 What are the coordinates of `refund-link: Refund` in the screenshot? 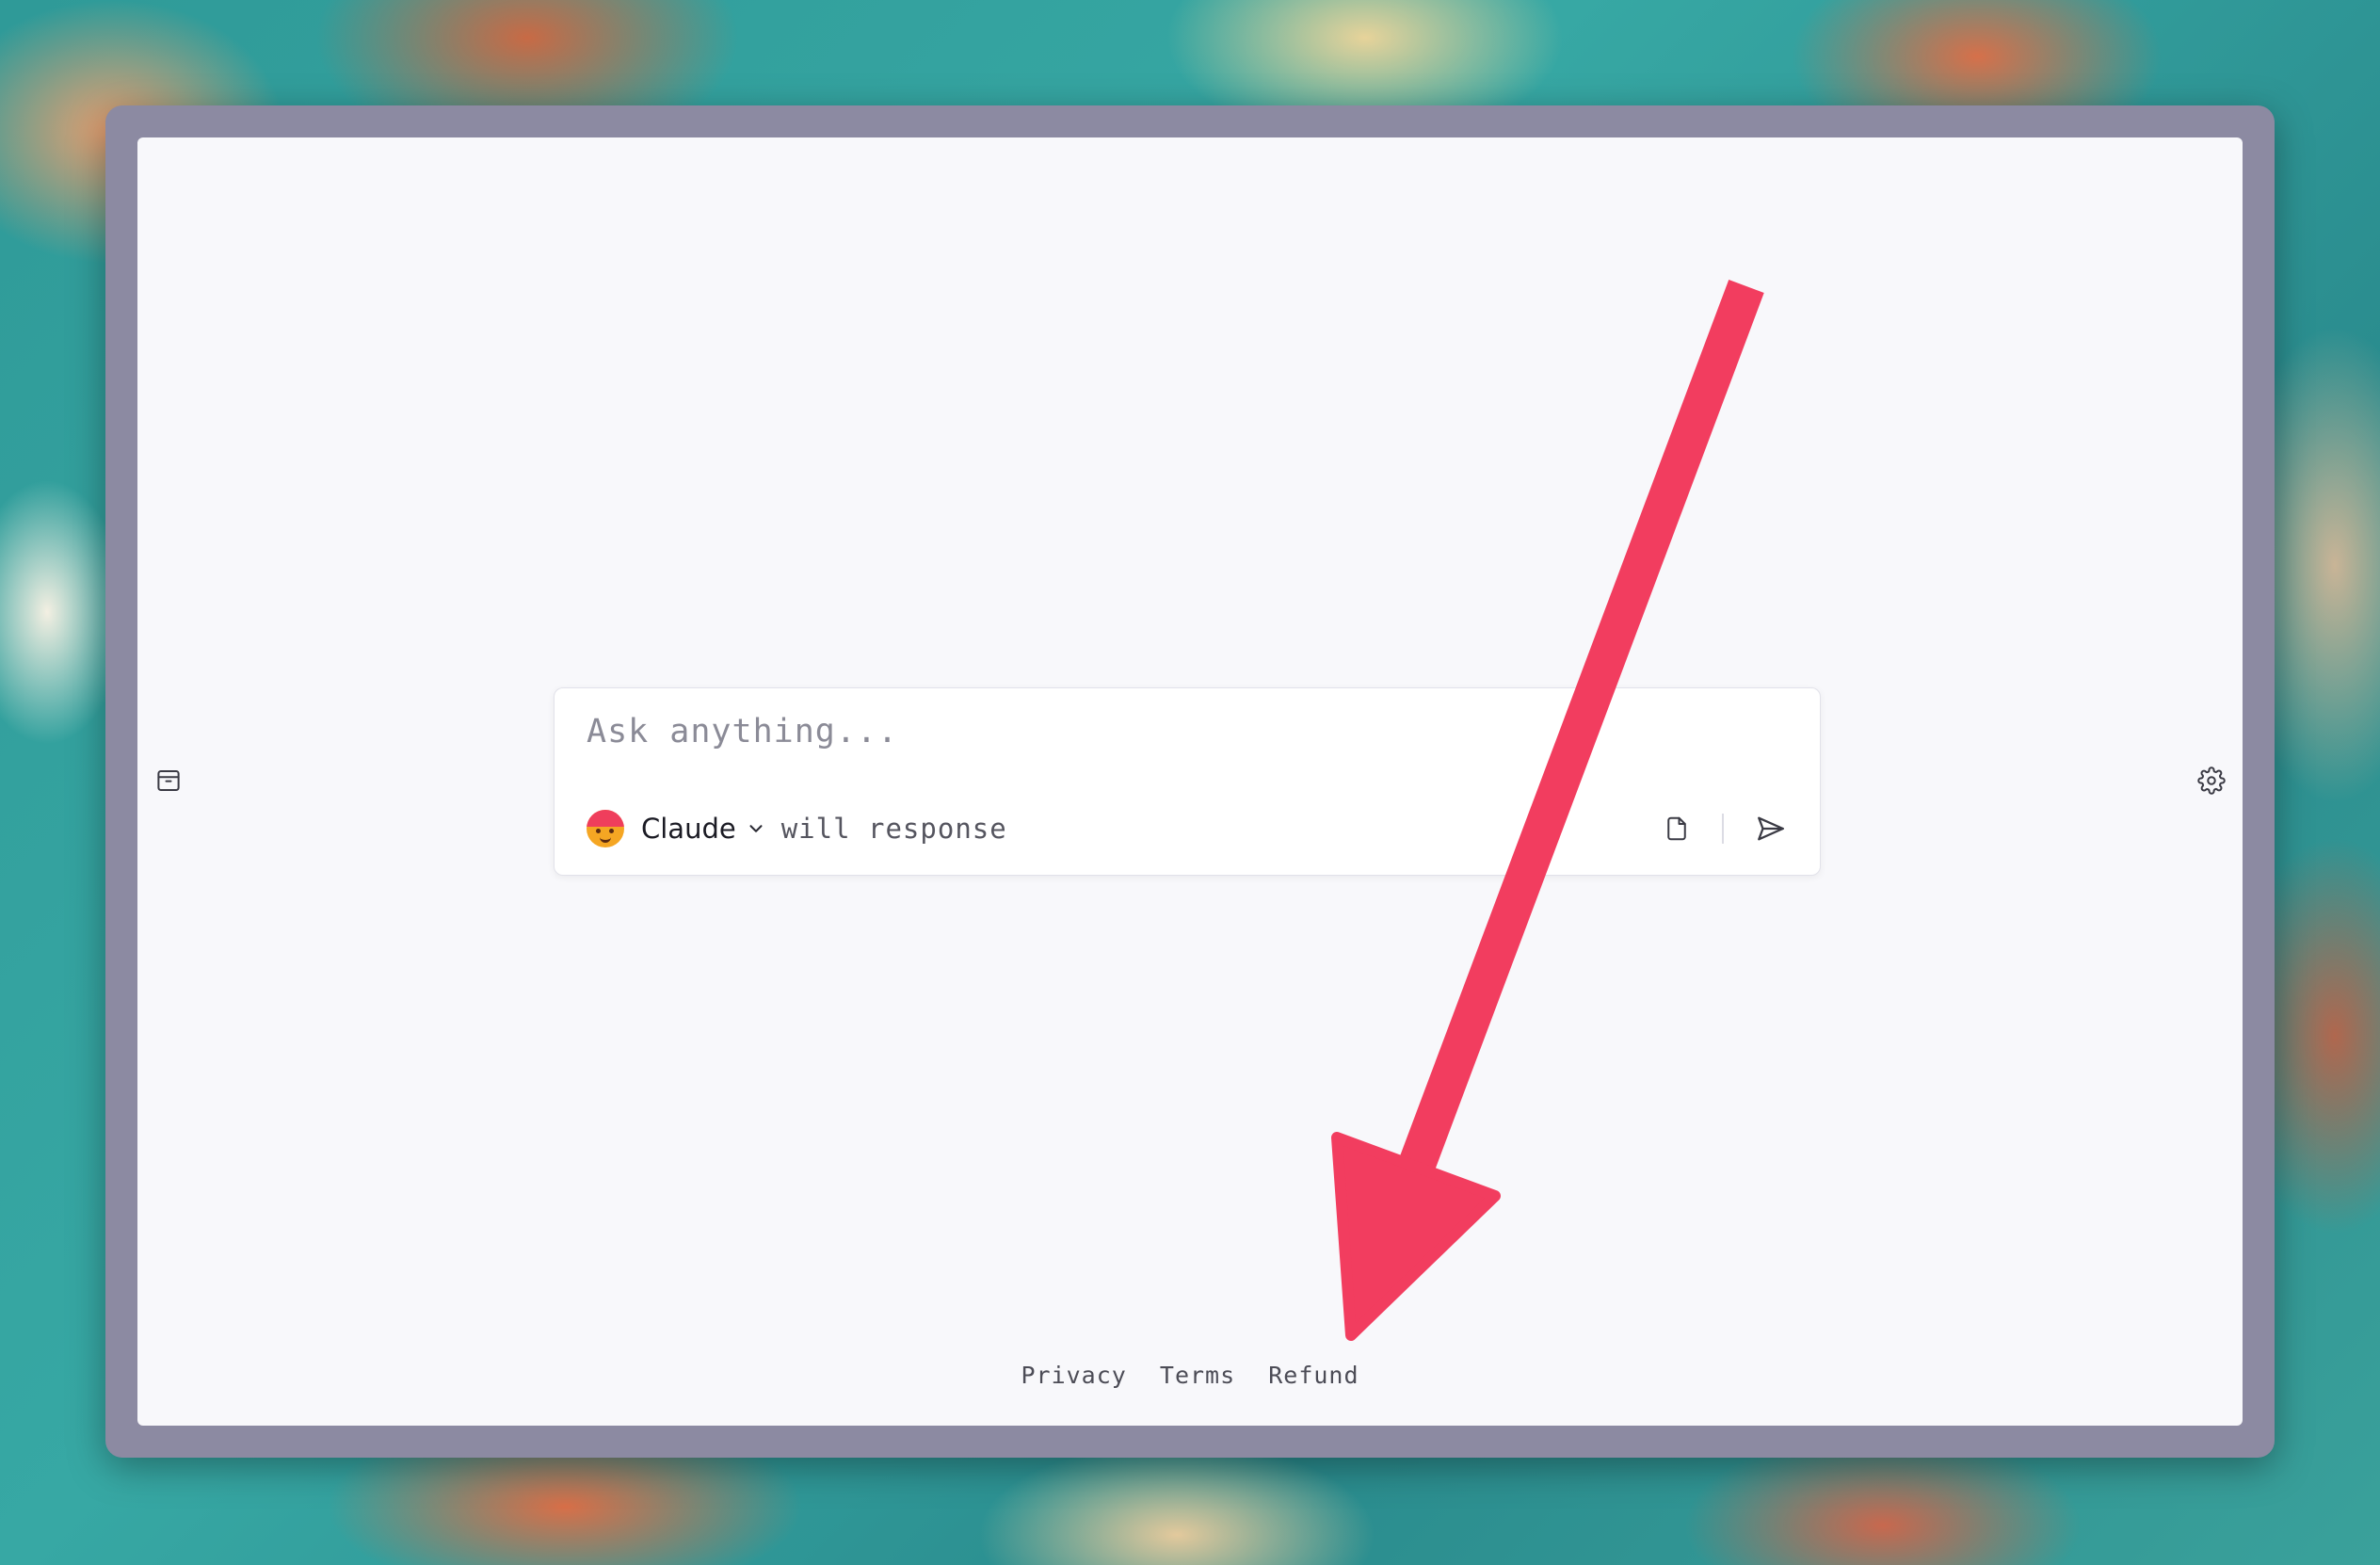 It's located at (1313, 1375).